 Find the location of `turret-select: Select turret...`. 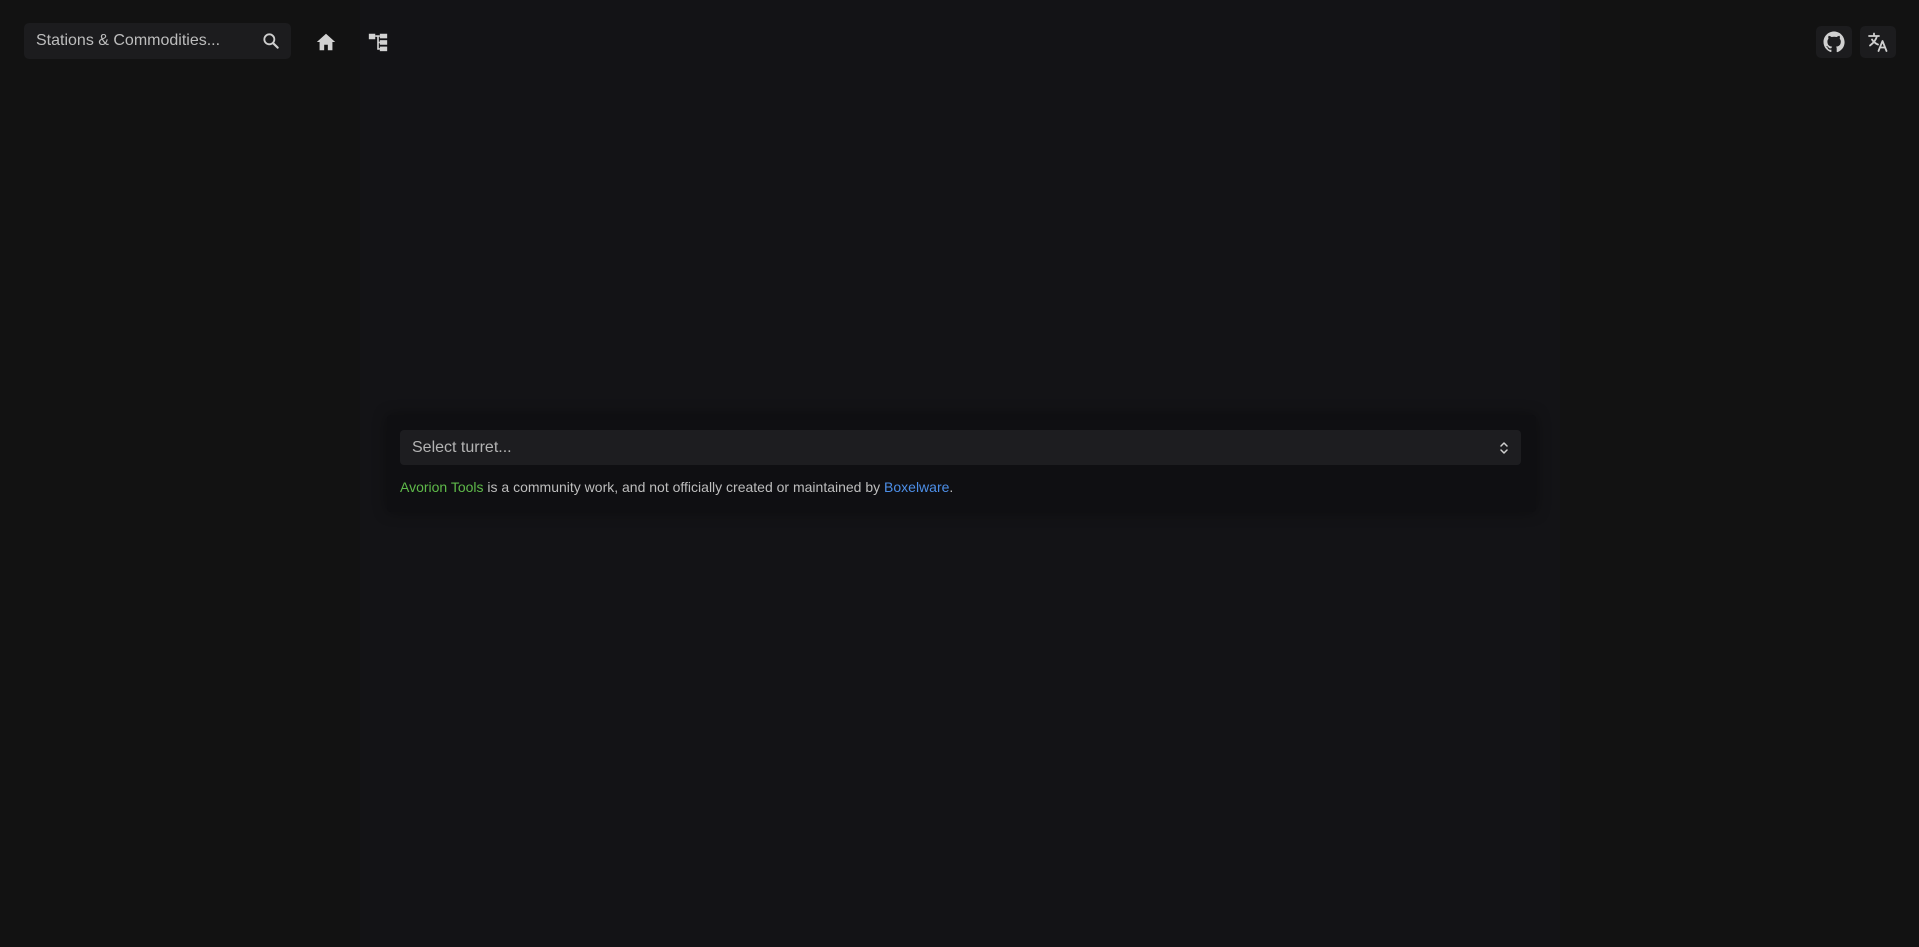

turret-select: Select turret... is located at coordinates (960, 447).